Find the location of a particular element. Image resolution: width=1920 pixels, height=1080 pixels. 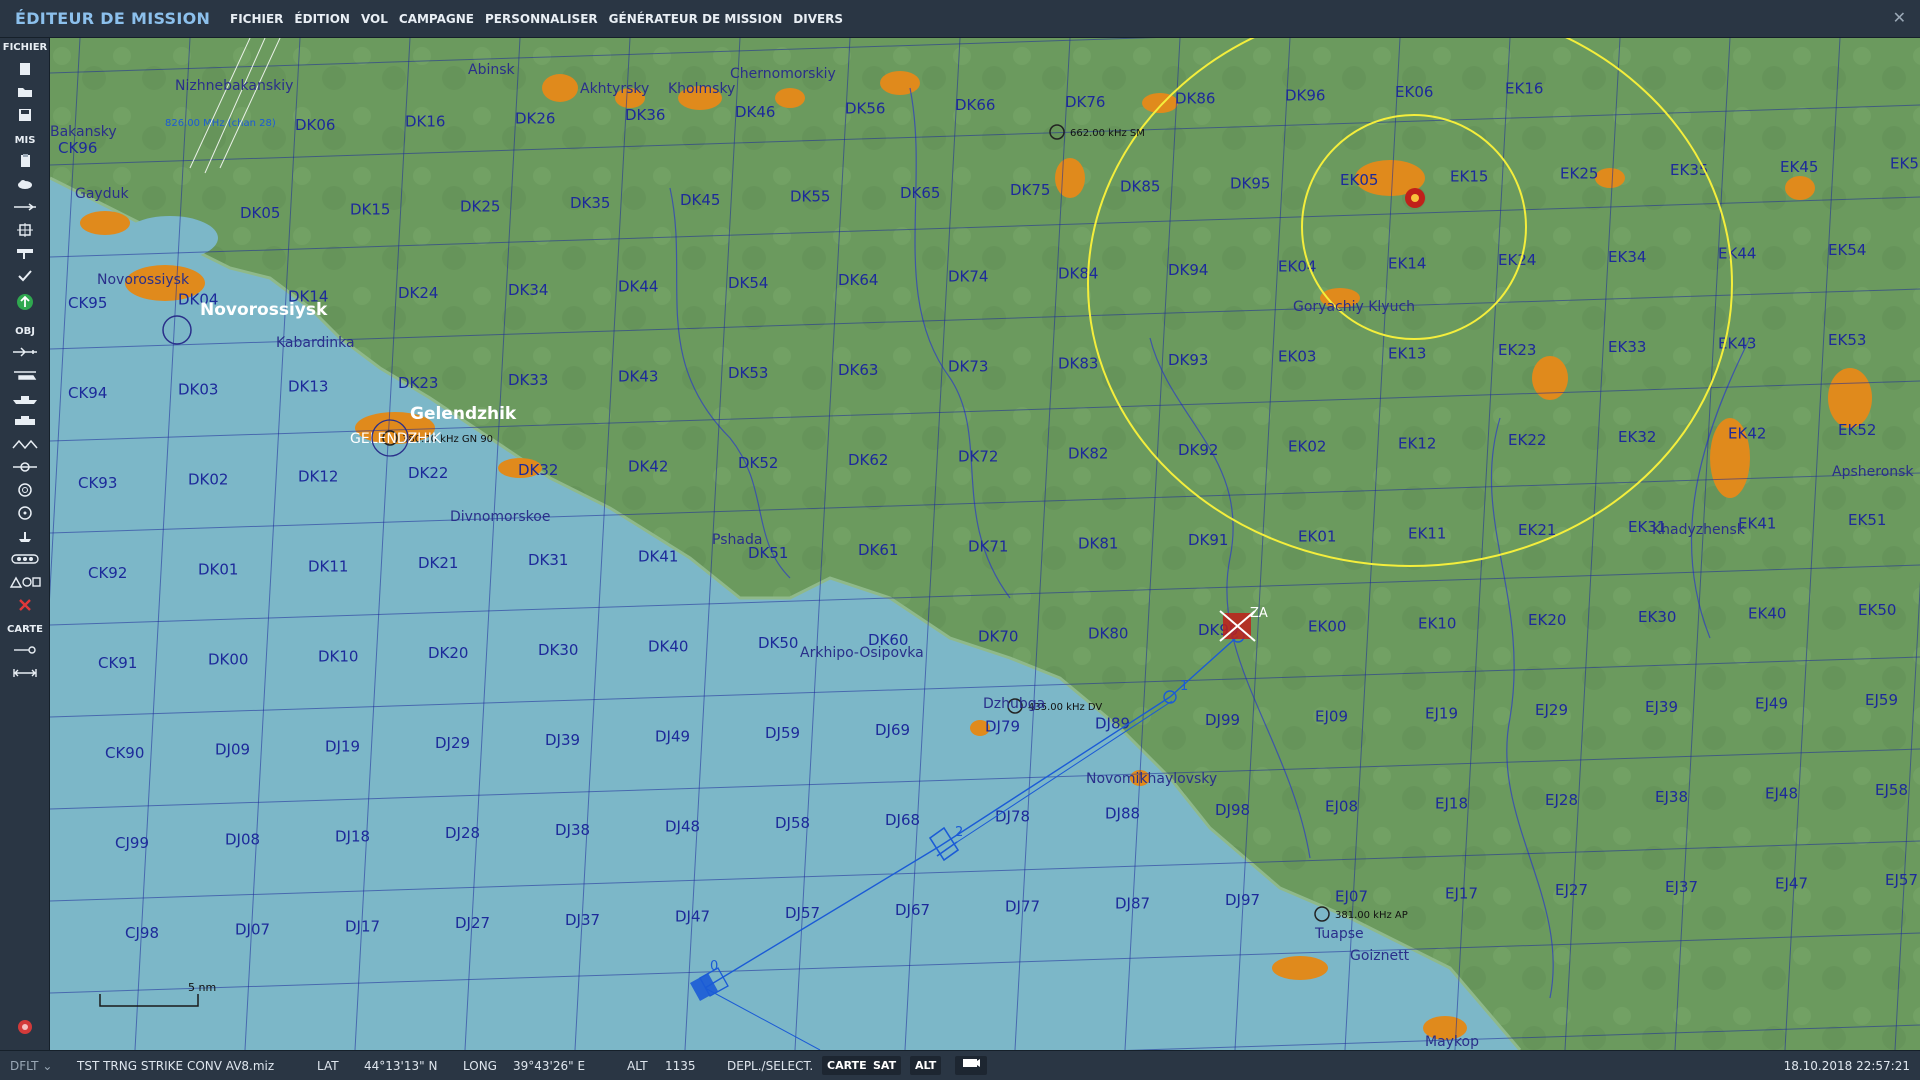

briefing-button is located at coordinates (25, 161).